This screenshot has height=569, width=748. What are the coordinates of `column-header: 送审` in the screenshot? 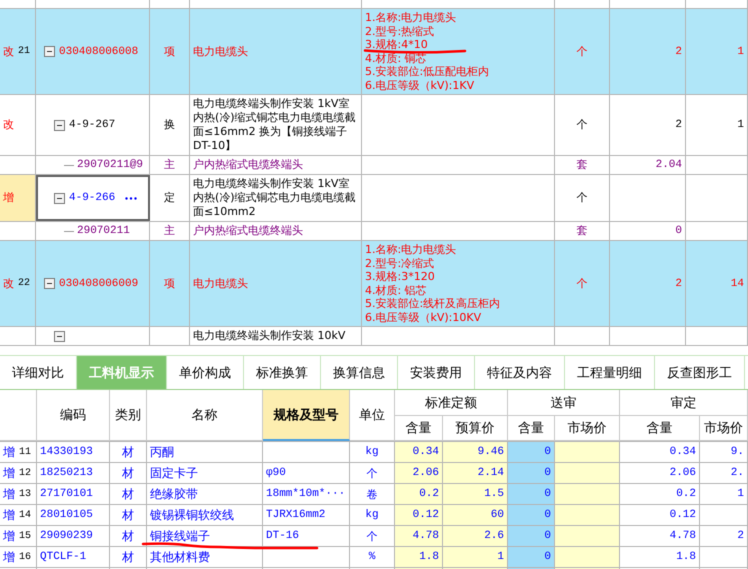 It's located at (564, 403).